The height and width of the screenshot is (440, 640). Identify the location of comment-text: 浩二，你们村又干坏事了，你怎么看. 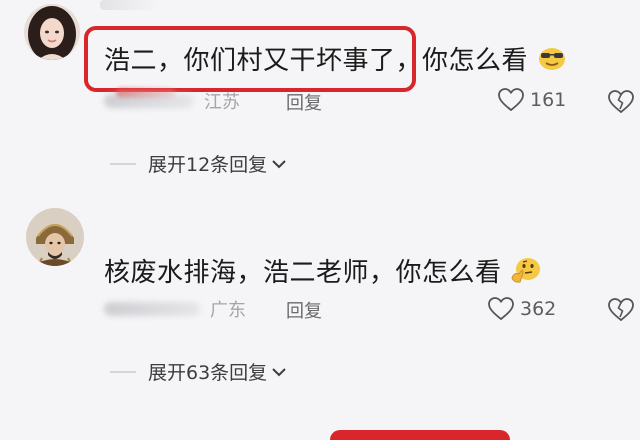
(335, 59).